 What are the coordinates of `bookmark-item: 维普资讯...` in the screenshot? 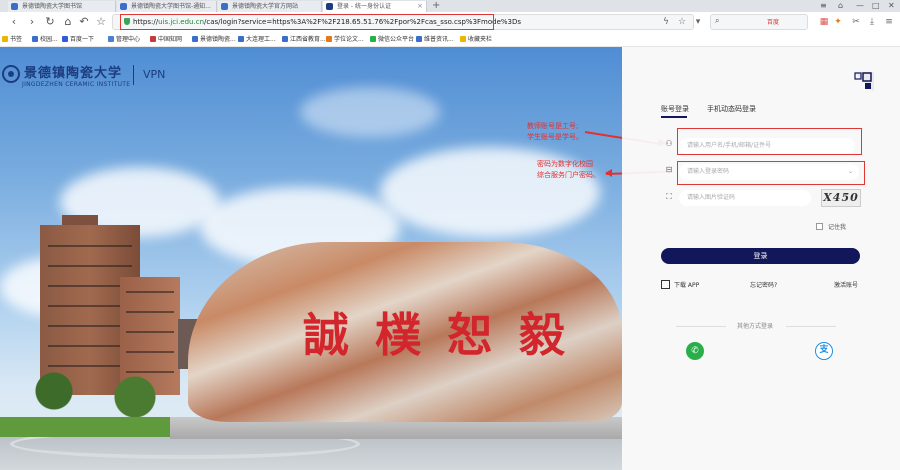 It's located at (435, 39).